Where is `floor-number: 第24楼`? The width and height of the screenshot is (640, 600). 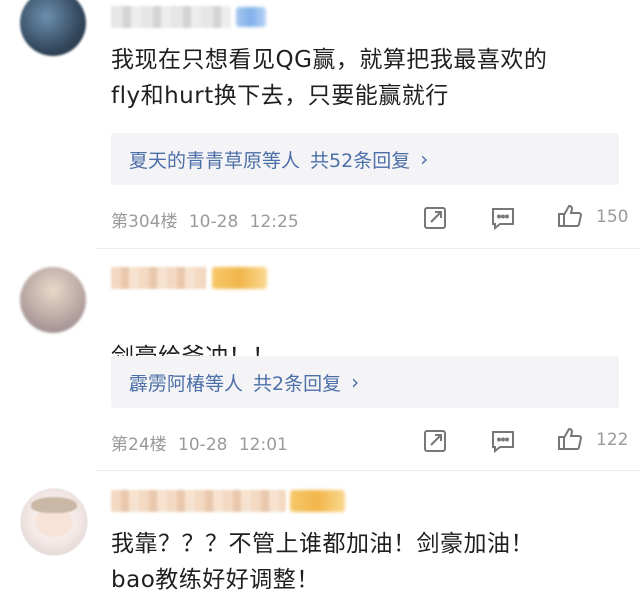 floor-number: 第24楼 is located at coordinates (139, 445).